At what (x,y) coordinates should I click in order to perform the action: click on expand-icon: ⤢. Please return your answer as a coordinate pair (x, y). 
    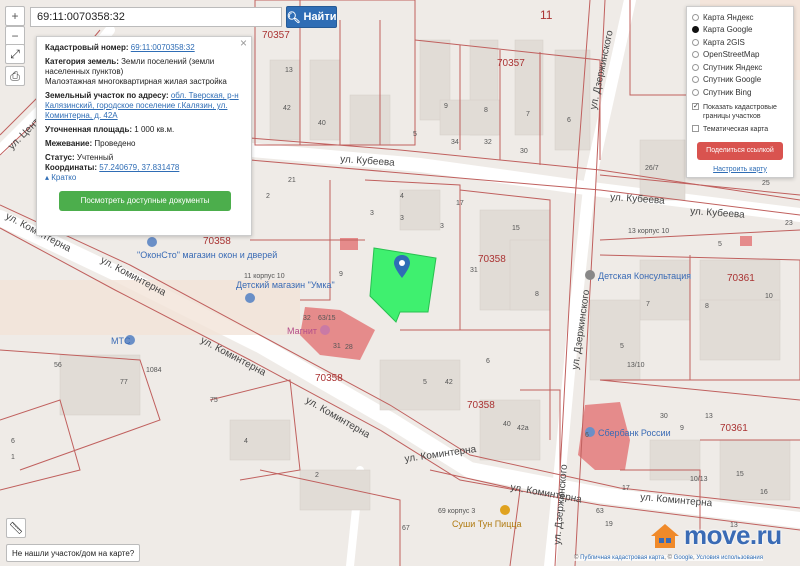
    Looking at the image, I should click on (15, 53).